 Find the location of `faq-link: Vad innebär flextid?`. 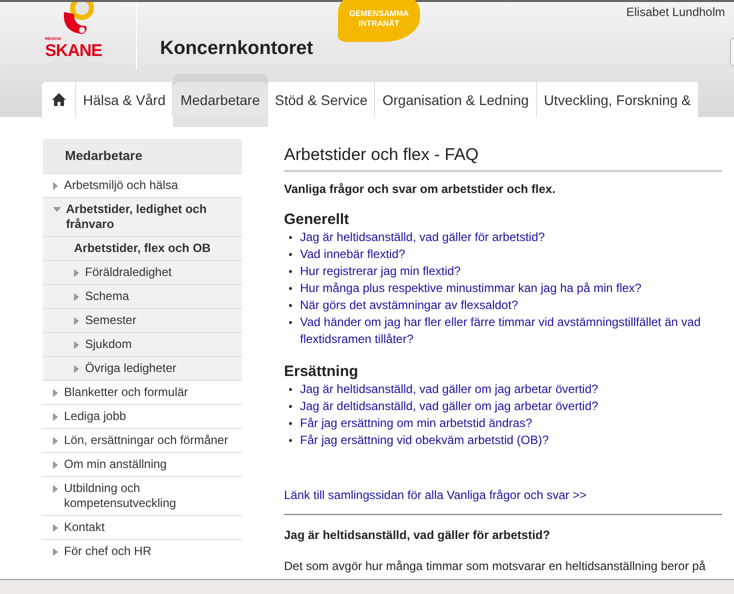

faq-link: Vad innebär flextid? is located at coordinates (353, 254).